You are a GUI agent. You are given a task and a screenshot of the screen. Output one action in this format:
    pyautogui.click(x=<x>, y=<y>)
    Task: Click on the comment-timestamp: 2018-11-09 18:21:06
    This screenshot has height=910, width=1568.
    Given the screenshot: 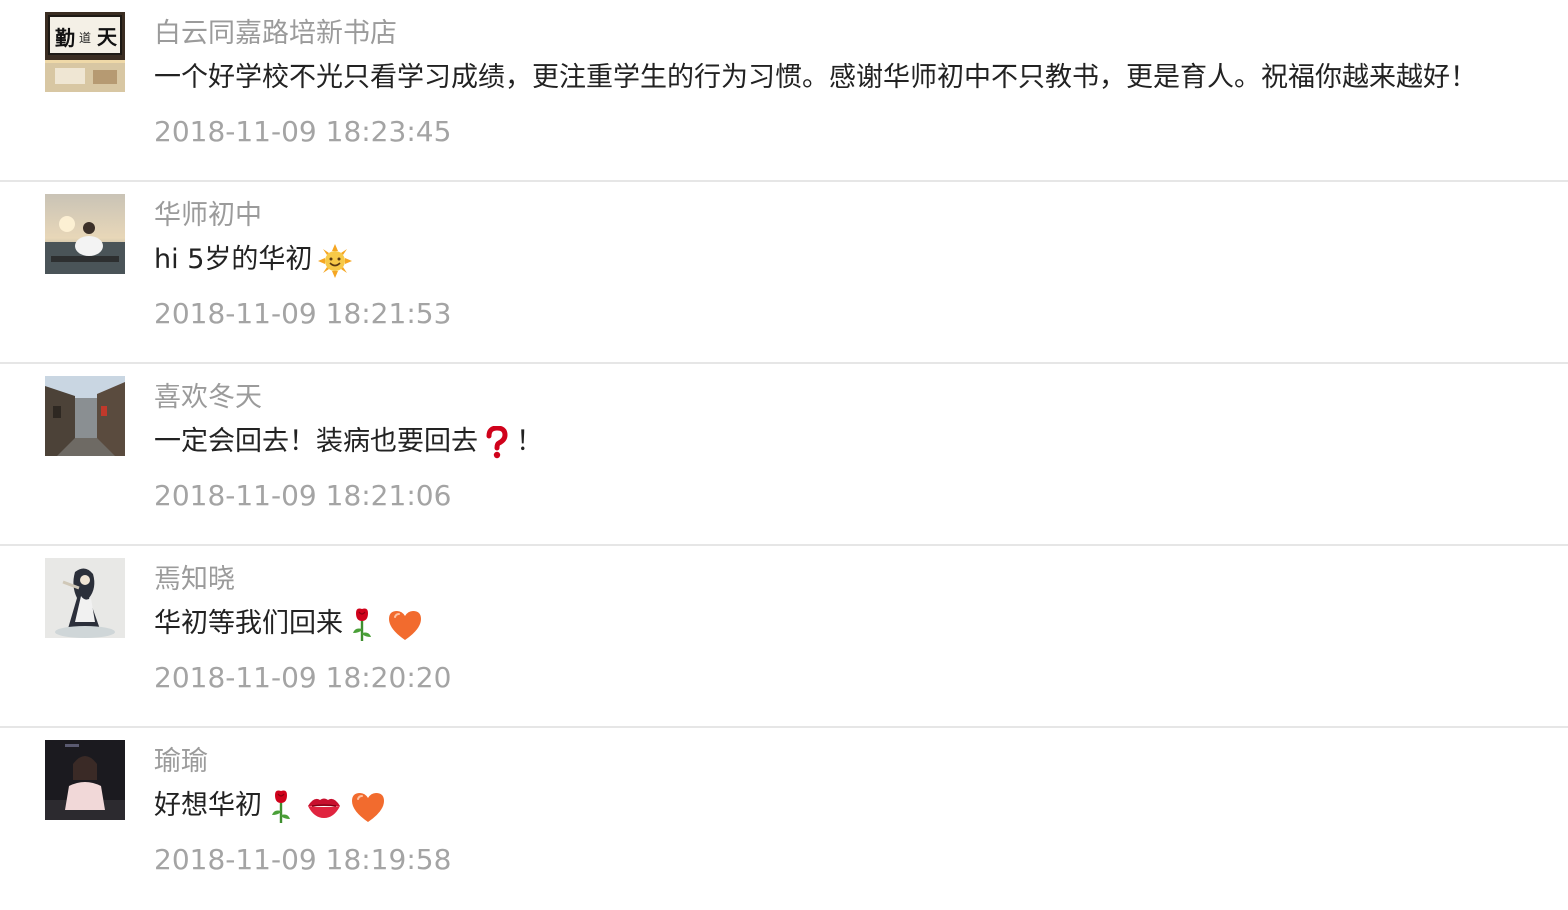 What is the action you would take?
    pyautogui.click(x=303, y=495)
    